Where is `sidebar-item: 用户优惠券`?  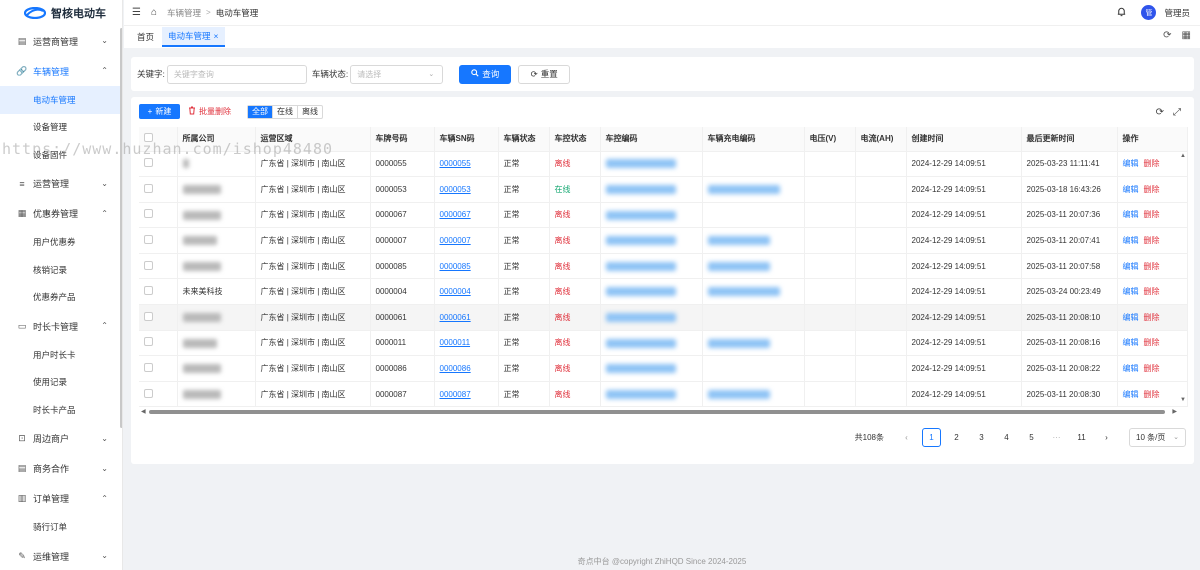
sidebar-item: 用户优惠券 is located at coordinates (61, 243).